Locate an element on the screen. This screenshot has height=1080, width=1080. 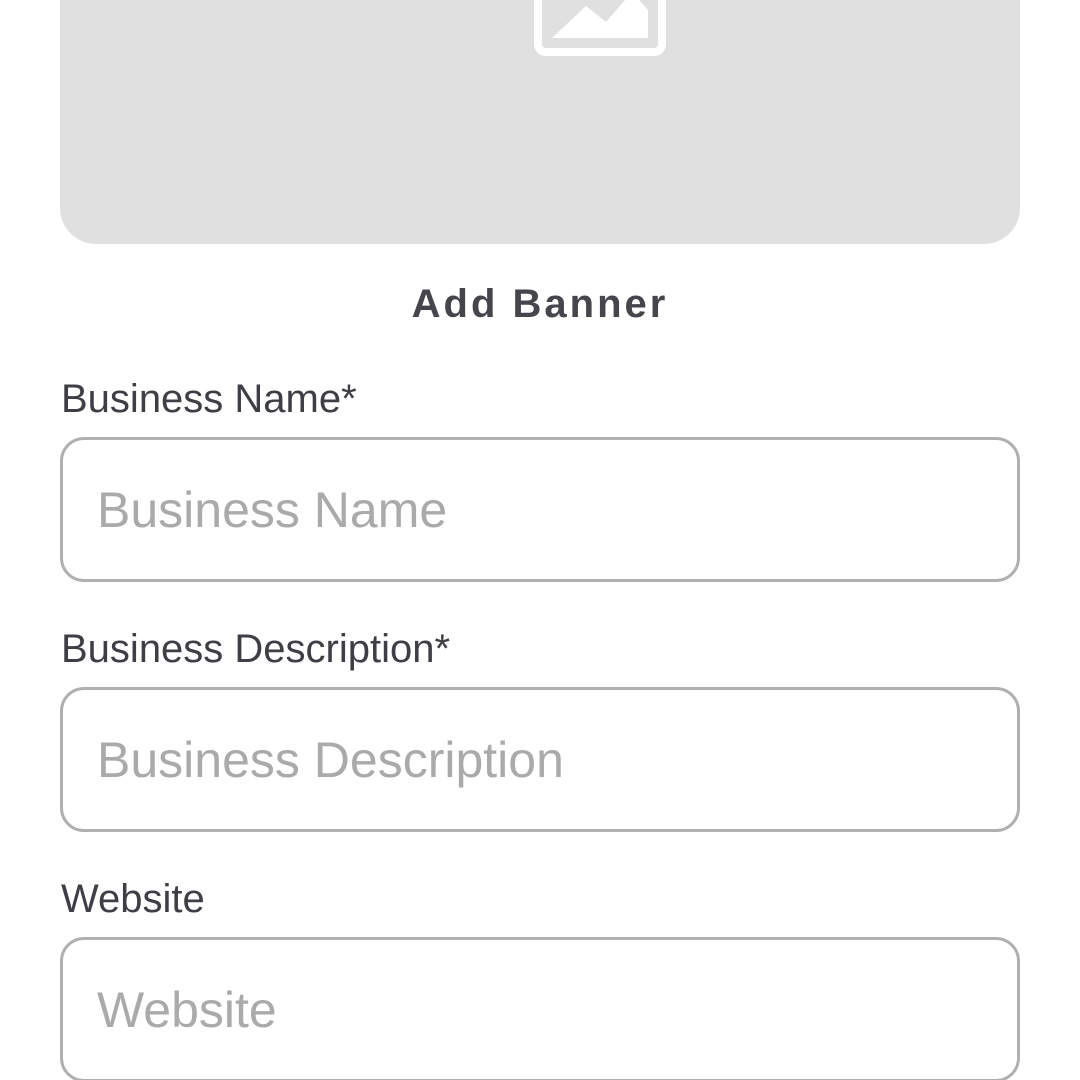
business-name-label: Business Name* is located at coordinates (209, 399).